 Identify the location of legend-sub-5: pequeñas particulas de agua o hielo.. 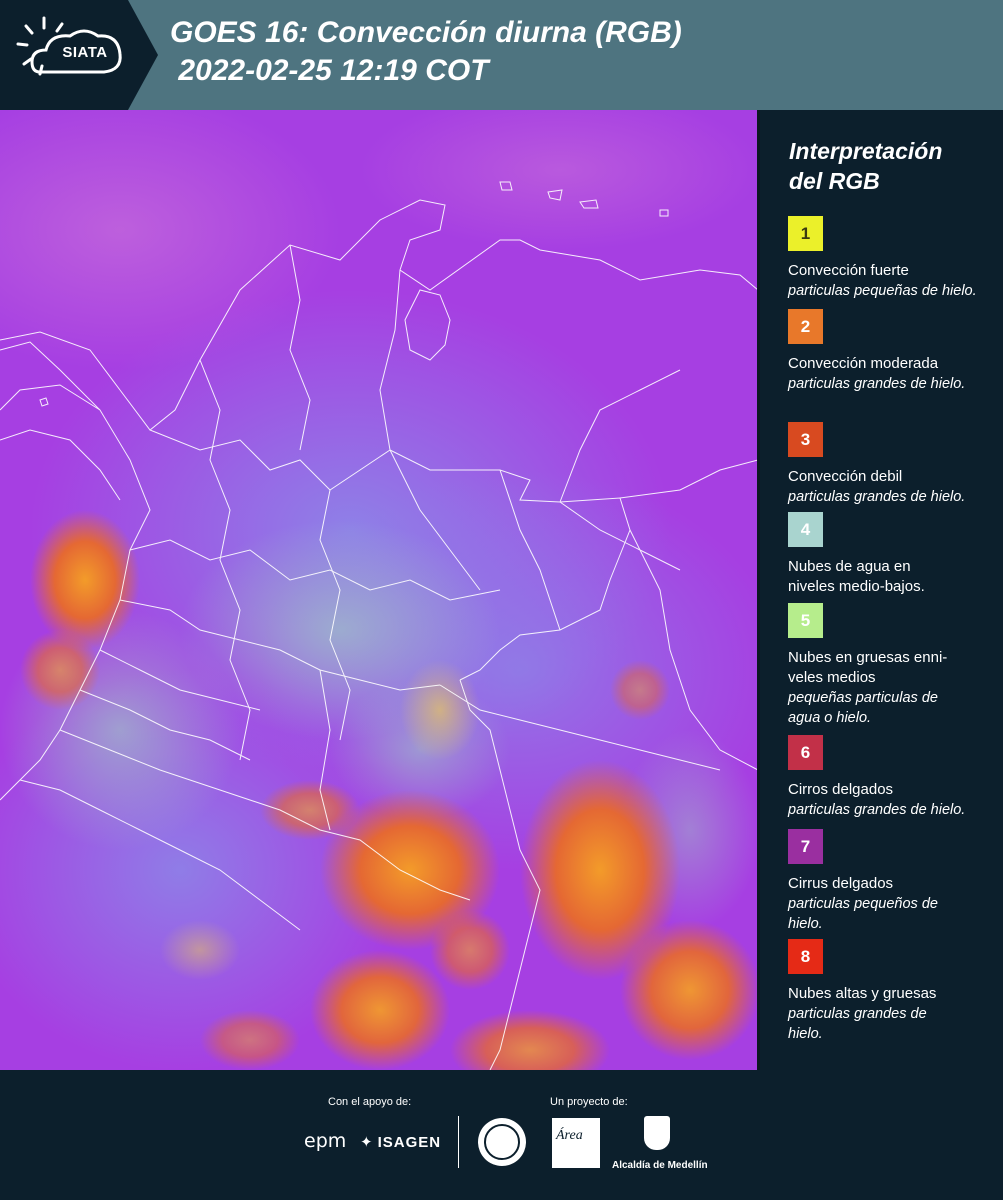
(863, 708).